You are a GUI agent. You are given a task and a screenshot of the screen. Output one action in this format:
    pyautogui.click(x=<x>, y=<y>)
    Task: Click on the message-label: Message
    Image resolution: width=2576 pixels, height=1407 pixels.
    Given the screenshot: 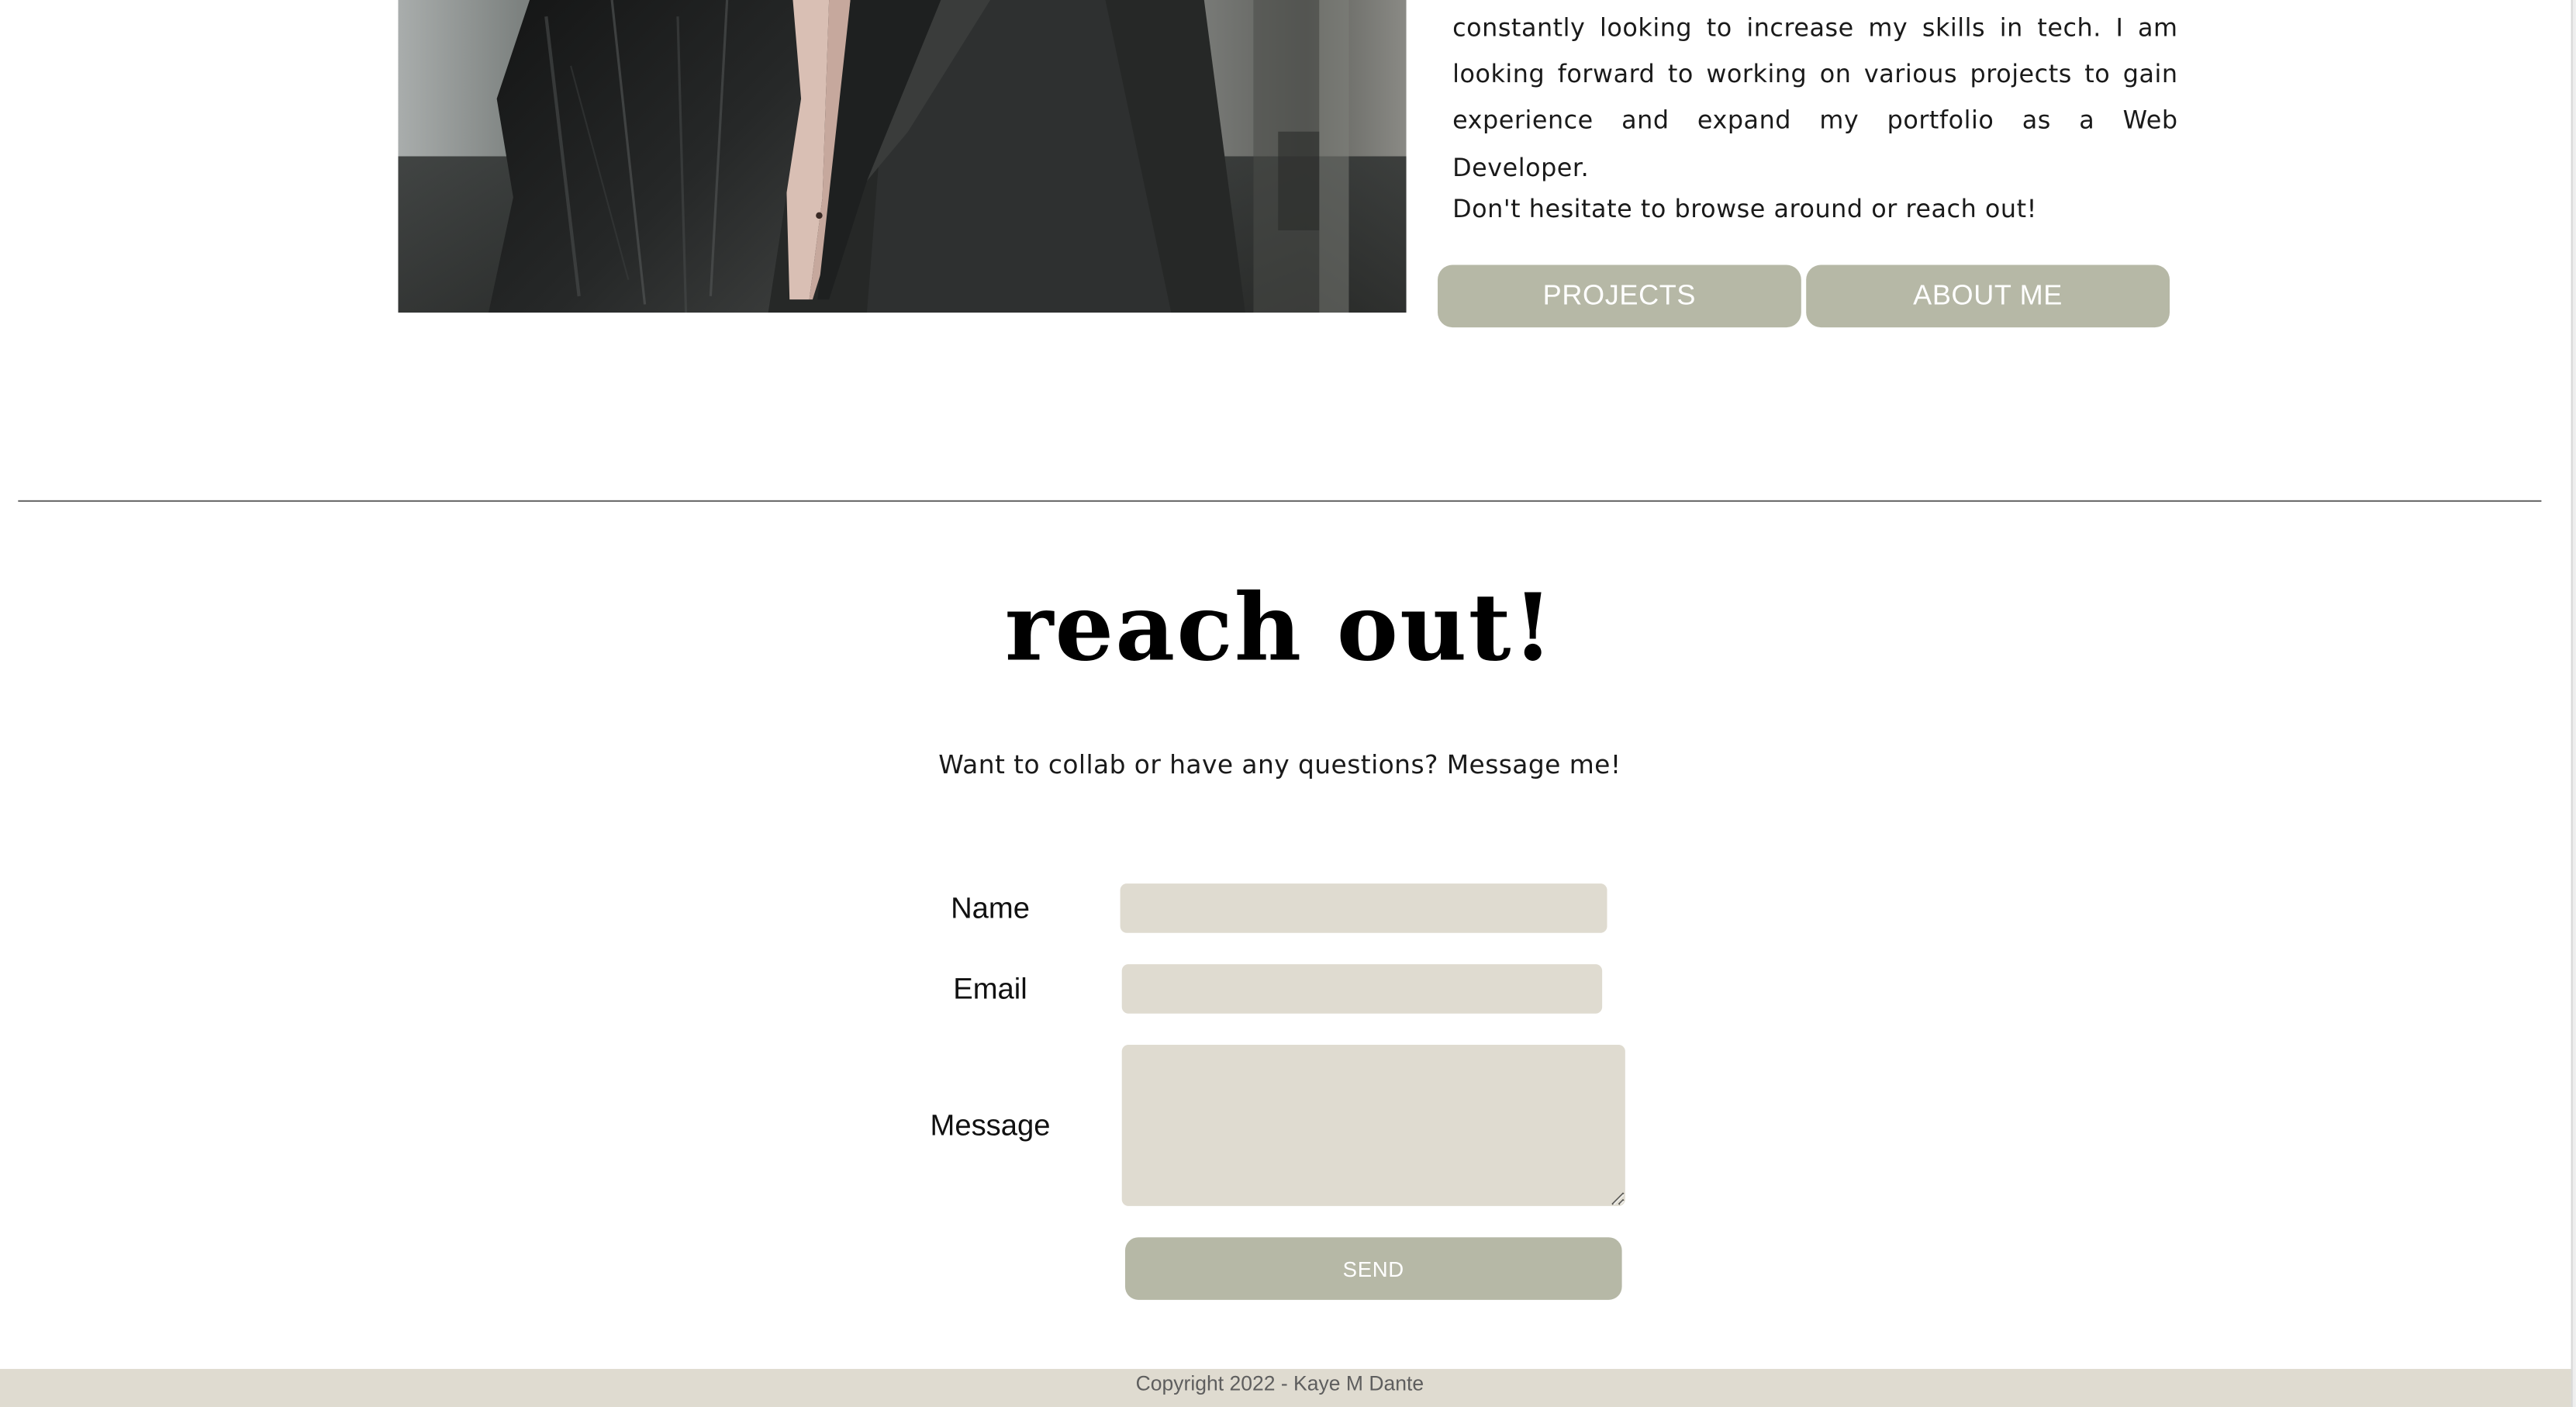 What is the action you would take?
    pyautogui.click(x=991, y=1125)
    